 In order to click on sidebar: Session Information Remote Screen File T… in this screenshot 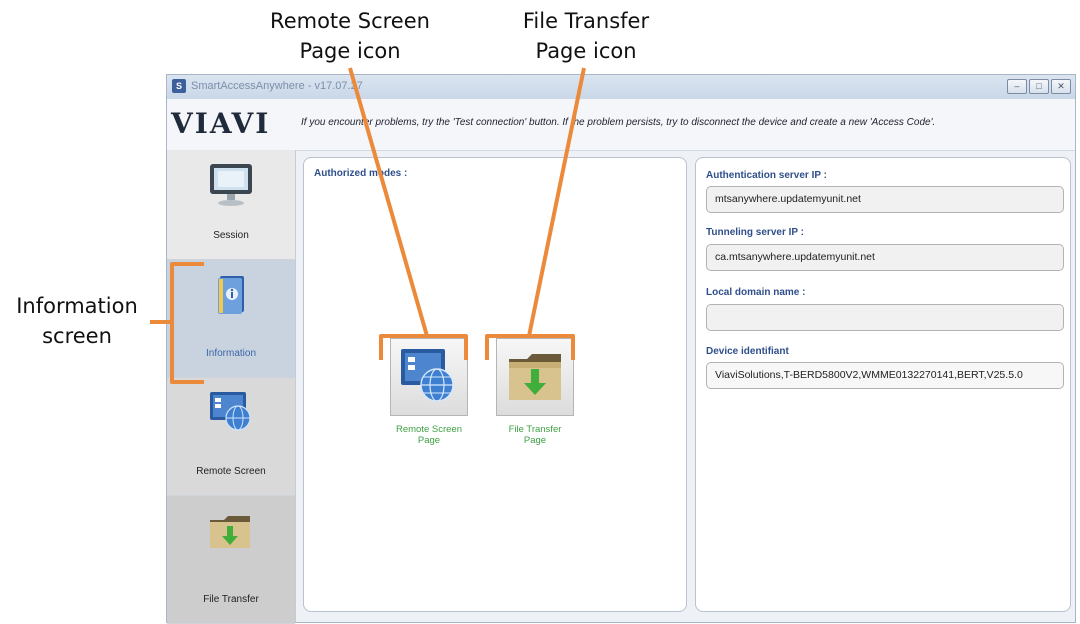, I will do `click(231, 387)`.